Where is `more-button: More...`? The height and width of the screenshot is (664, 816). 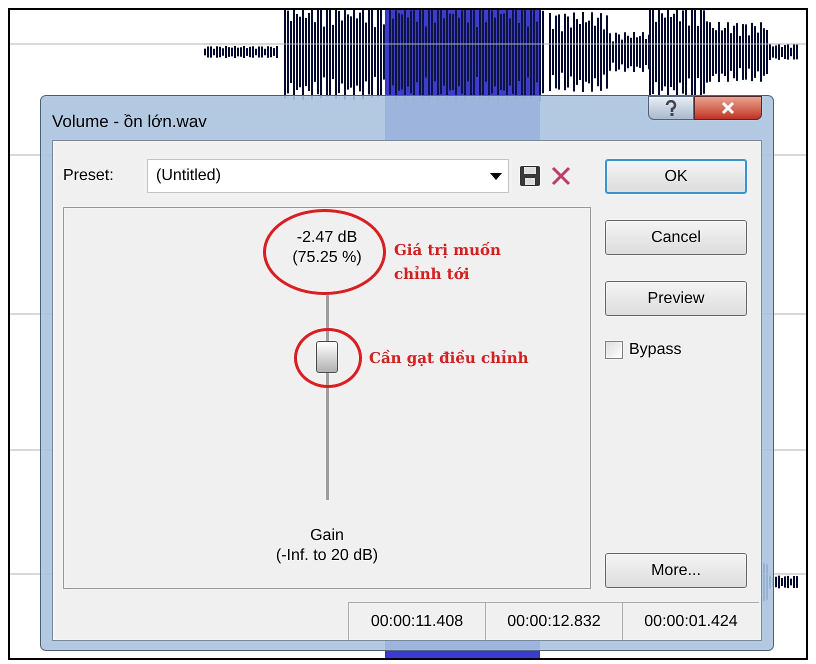
more-button: More... is located at coordinates (676, 570).